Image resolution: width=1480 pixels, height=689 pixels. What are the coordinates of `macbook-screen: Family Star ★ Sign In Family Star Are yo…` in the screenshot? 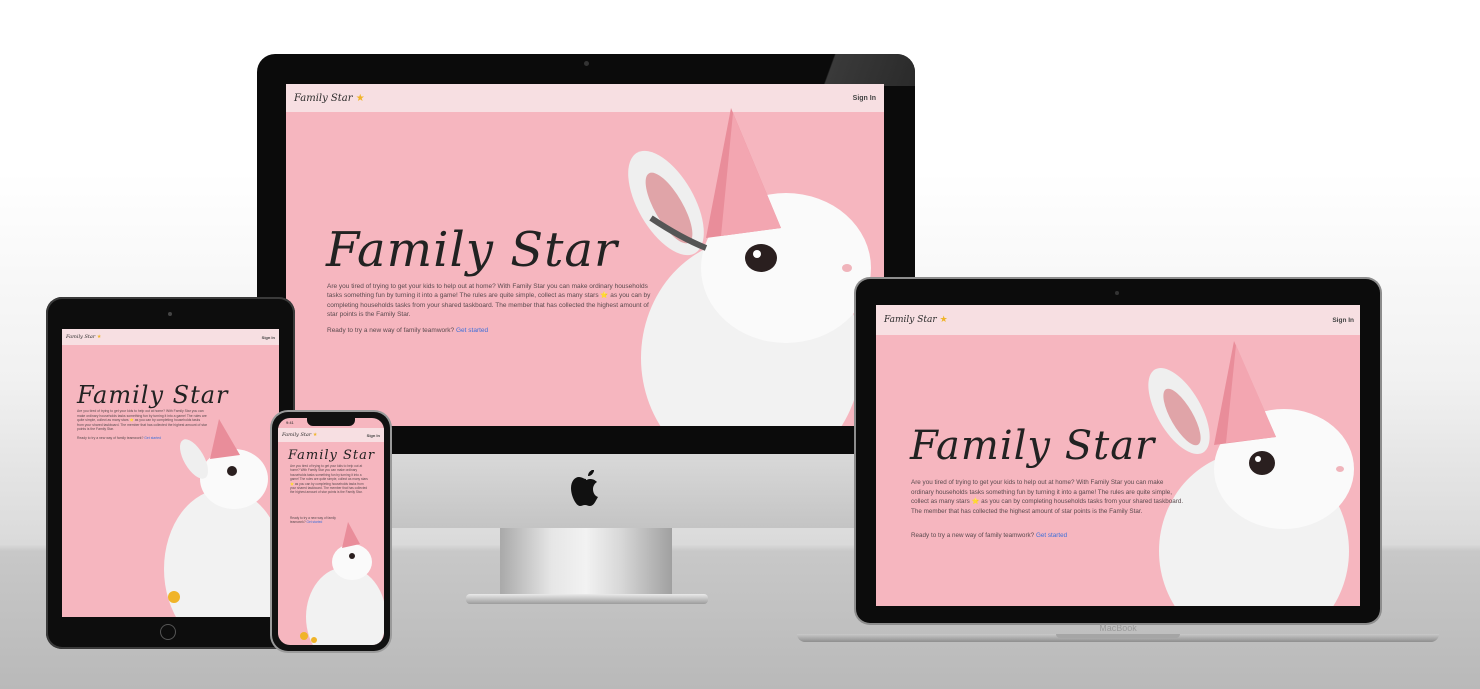 It's located at (1118, 455).